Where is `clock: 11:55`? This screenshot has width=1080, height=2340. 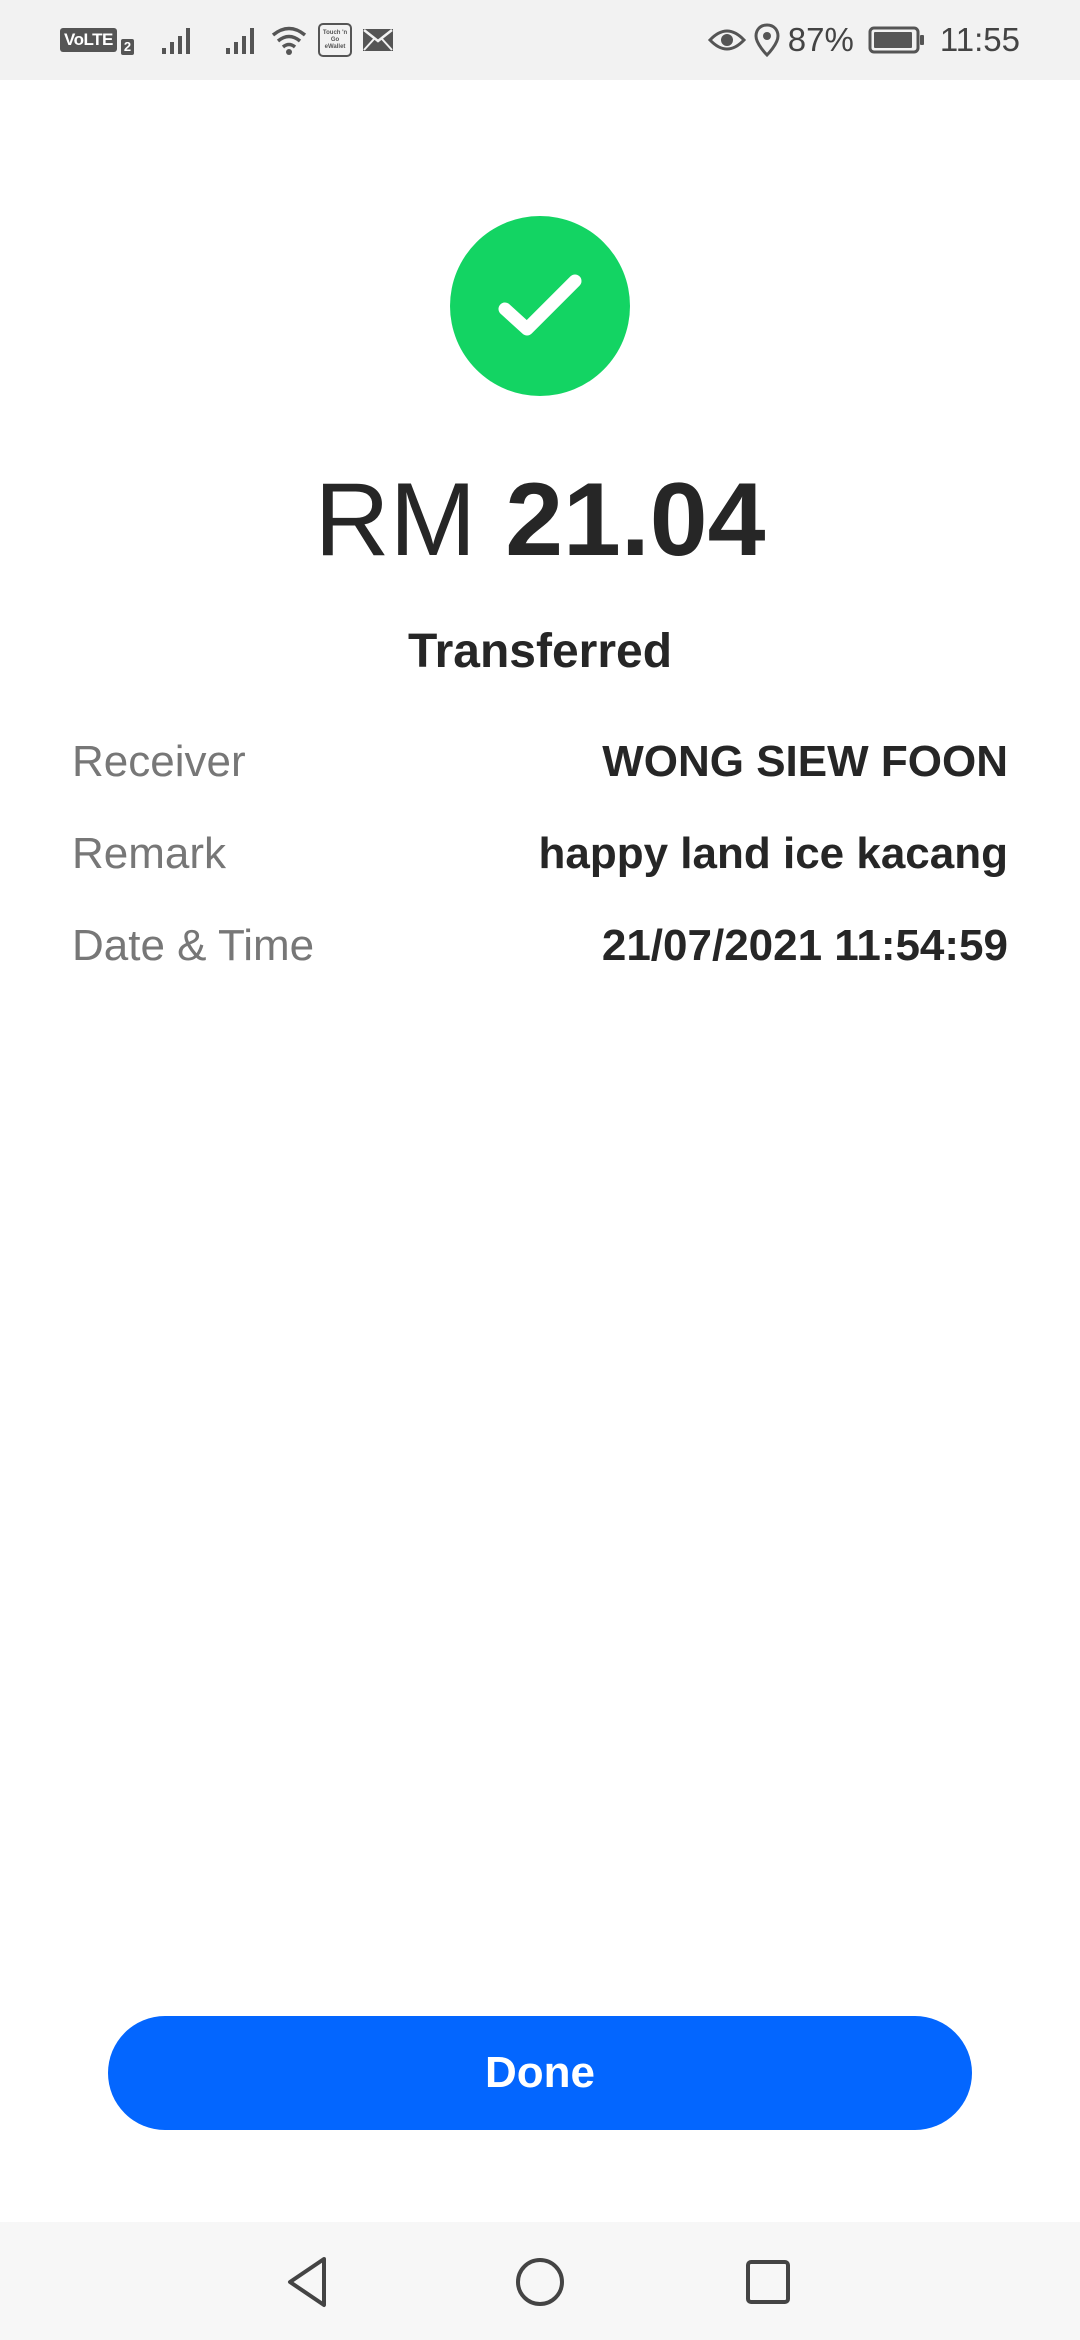 clock: 11:55 is located at coordinates (979, 39).